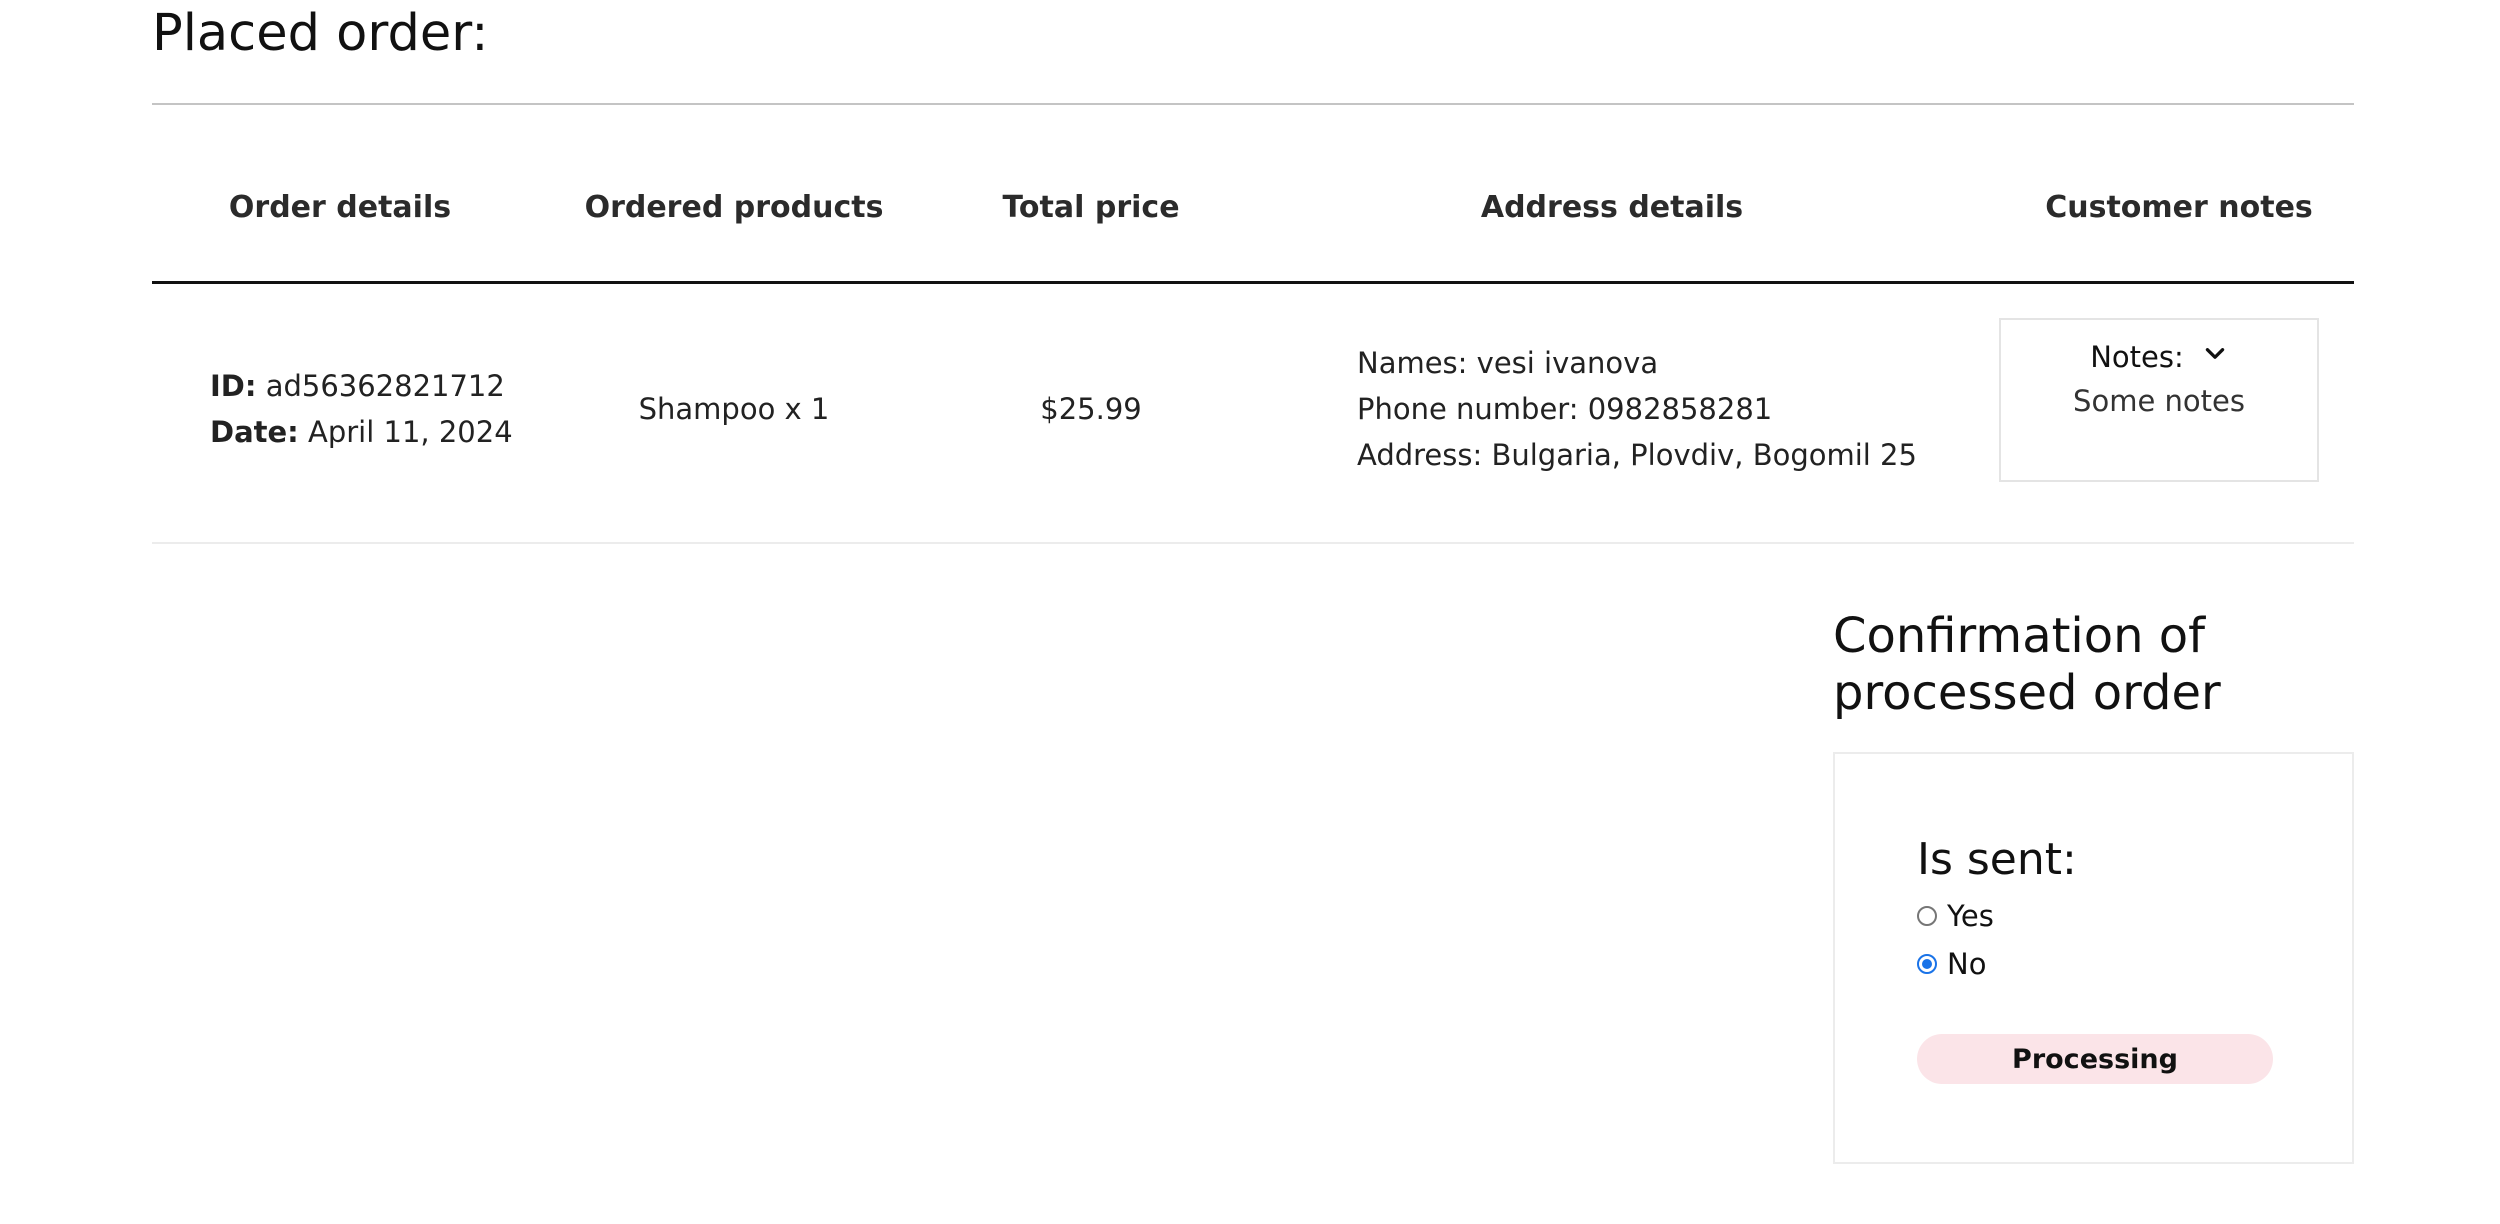 The height and width of the screenshot is (1224, 2500). Describe the element at coordinates (1612, 207) in the screenshot. I see `header-address-details: Address details` at that location.